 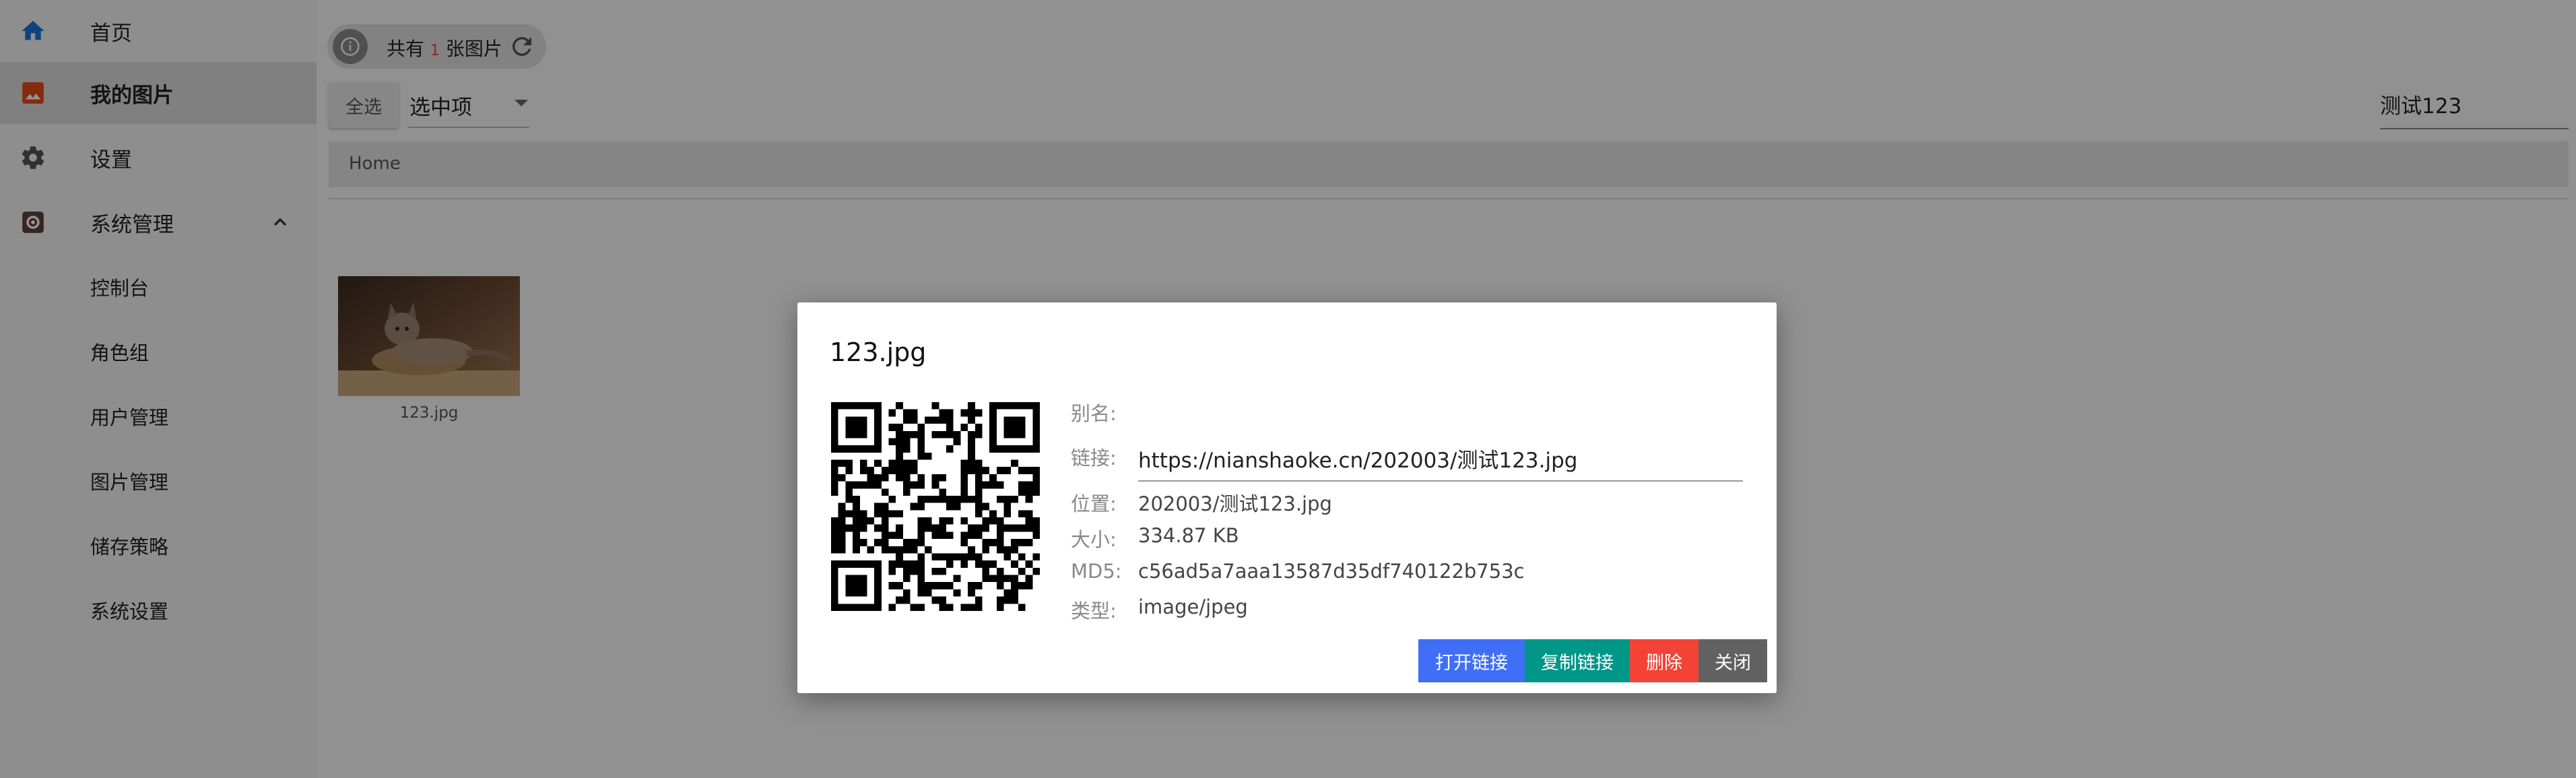 I want to click on qr-code, so click(x=935, y=507).